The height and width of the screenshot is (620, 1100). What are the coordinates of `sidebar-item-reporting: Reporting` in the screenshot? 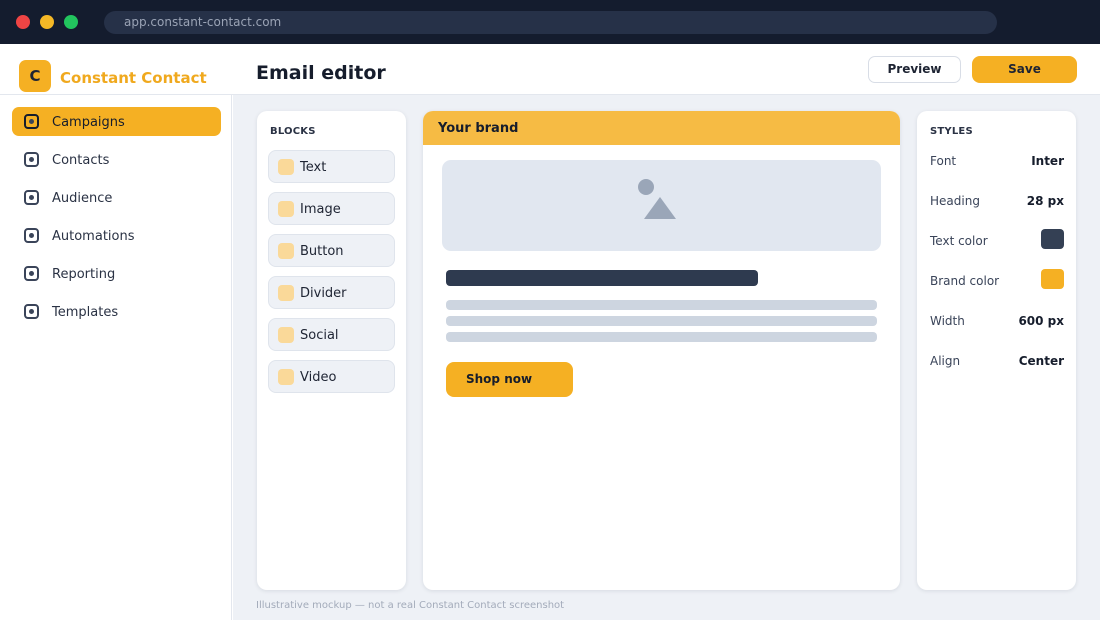 It's located at (116, 273).